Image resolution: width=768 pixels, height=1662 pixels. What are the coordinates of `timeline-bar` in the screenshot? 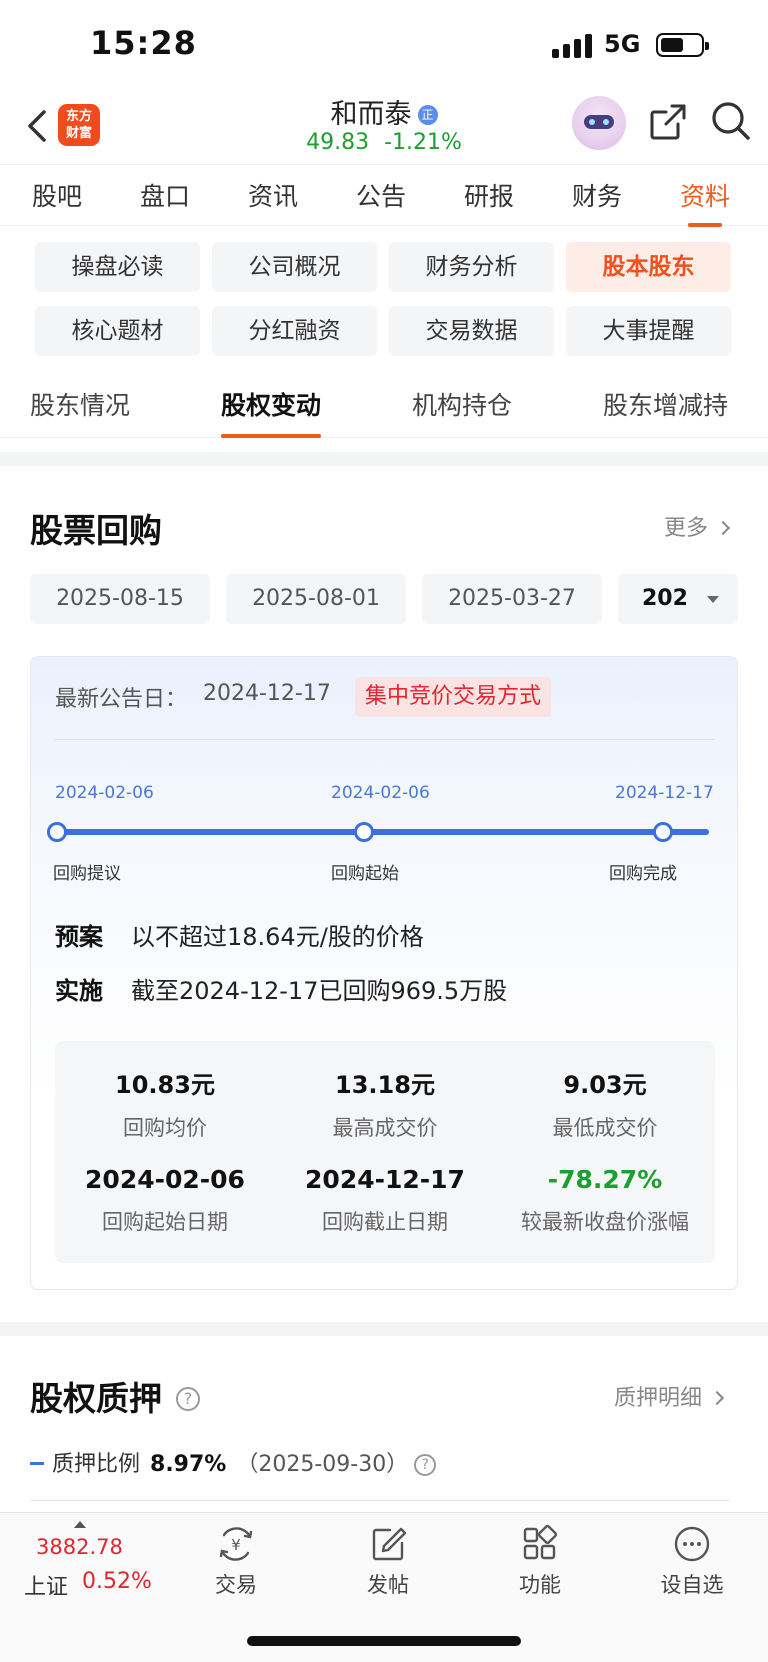 It's located at (383, 832).